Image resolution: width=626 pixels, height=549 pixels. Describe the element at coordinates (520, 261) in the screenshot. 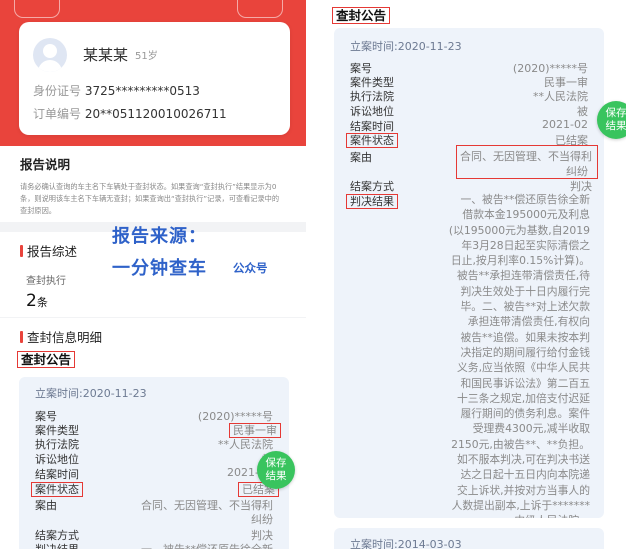

I see `judgment-result-line: 日止,按月利率0.15%计算)。` at that location.